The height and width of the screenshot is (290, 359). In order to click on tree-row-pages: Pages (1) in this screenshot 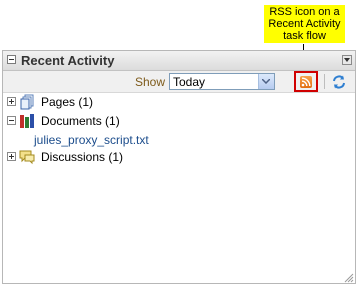, I will do `click(179, 102)`.